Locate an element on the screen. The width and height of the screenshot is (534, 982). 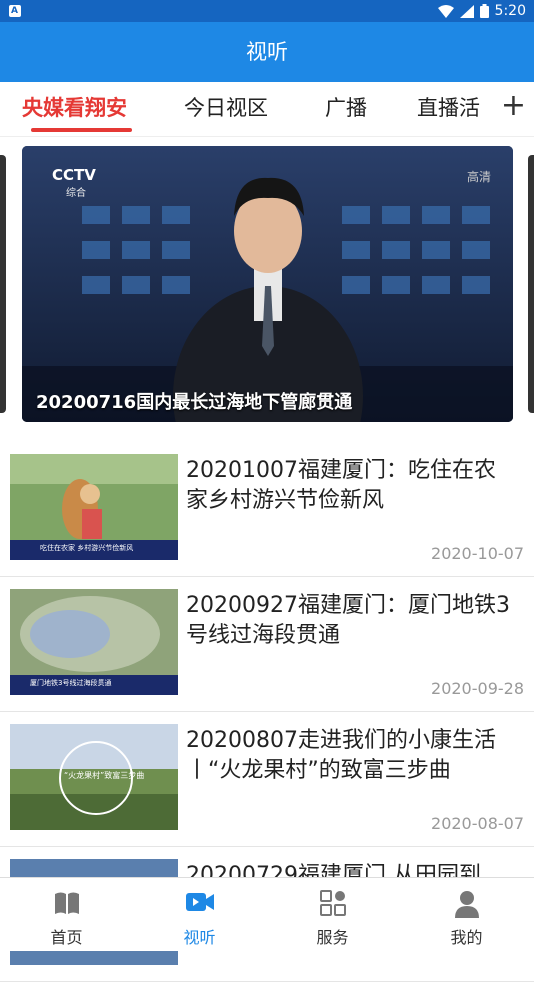
app-bar: 视听 is located at coordinates (267, 52).